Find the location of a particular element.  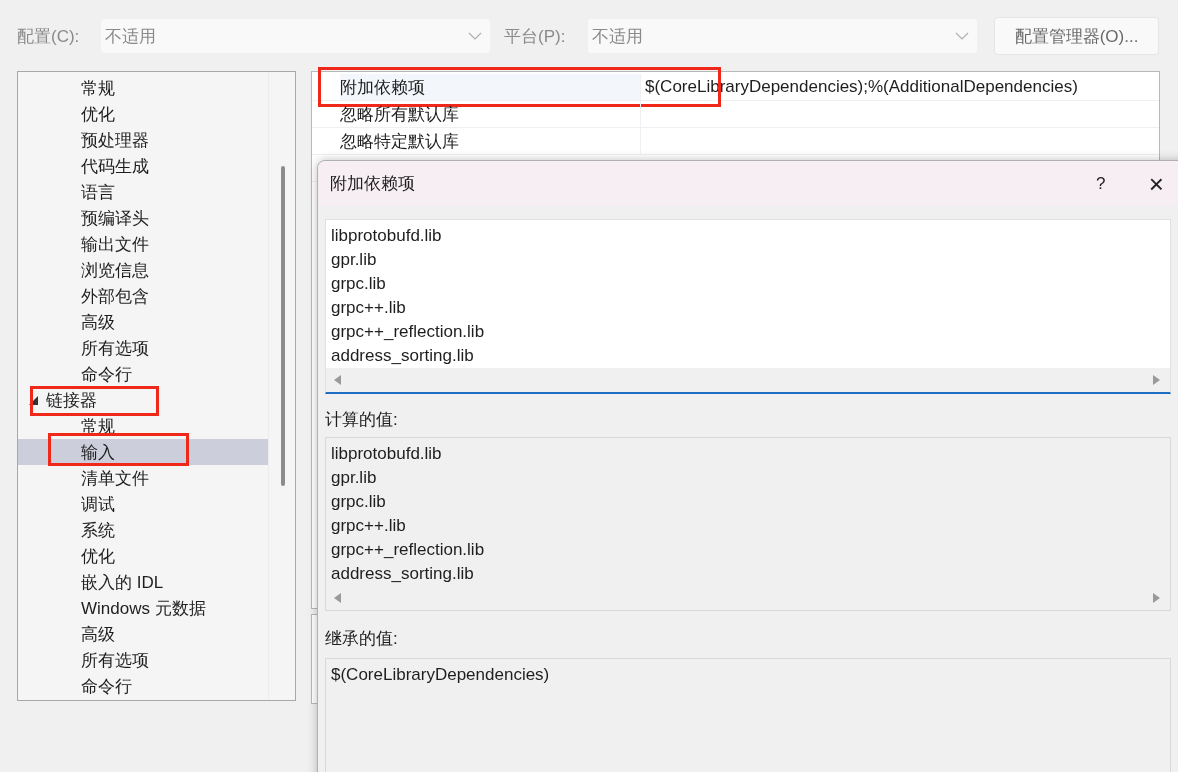

tree-item: 调试 is located at coordinates (98, 504).